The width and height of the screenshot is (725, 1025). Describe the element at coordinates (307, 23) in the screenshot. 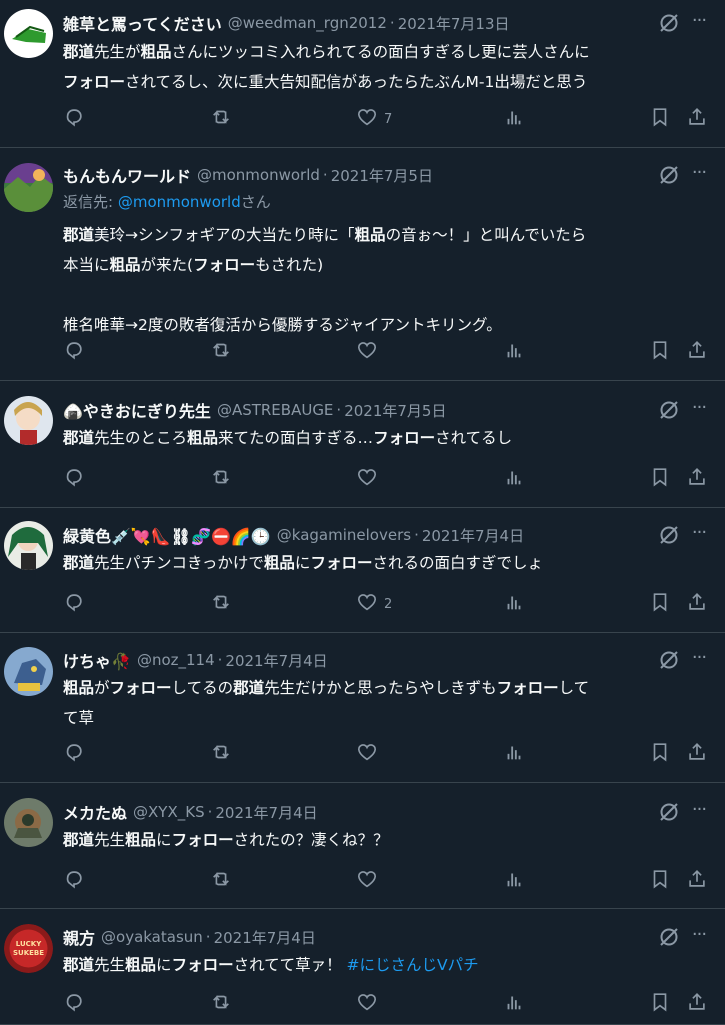

I see `user-handle: @weedman_rgn2012` at that location.